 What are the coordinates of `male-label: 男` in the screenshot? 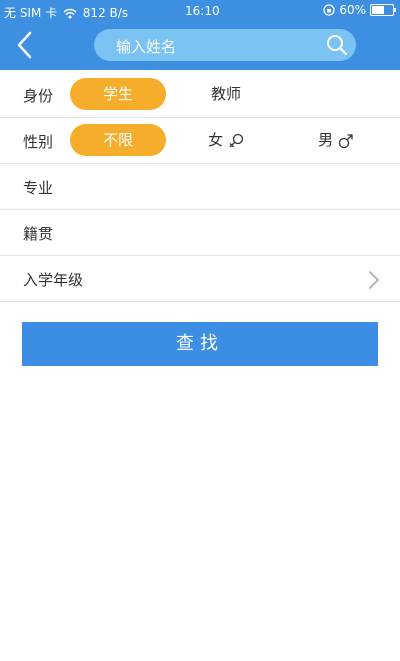 It's located at (326, 140).